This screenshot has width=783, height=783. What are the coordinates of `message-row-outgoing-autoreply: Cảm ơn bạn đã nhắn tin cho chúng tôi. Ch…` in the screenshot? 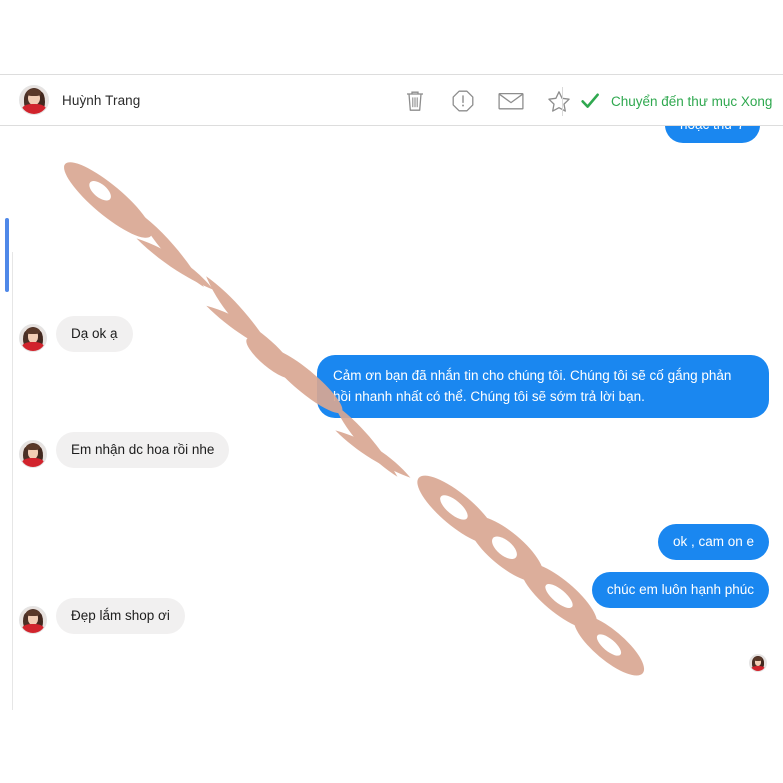 It's located at (543, 386).